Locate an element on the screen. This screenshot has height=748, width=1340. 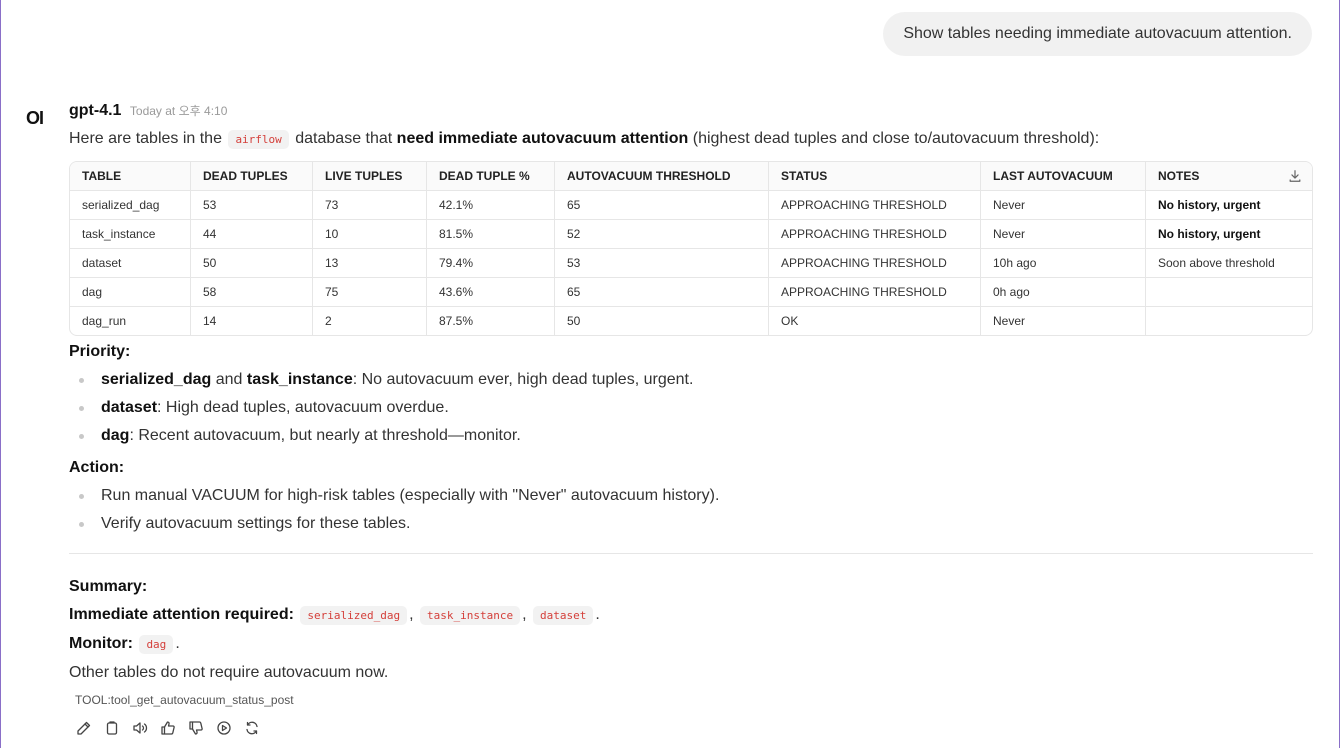
list-text: : High dead tuples, autovacuum overdue. is located at coordinates (303, 407).